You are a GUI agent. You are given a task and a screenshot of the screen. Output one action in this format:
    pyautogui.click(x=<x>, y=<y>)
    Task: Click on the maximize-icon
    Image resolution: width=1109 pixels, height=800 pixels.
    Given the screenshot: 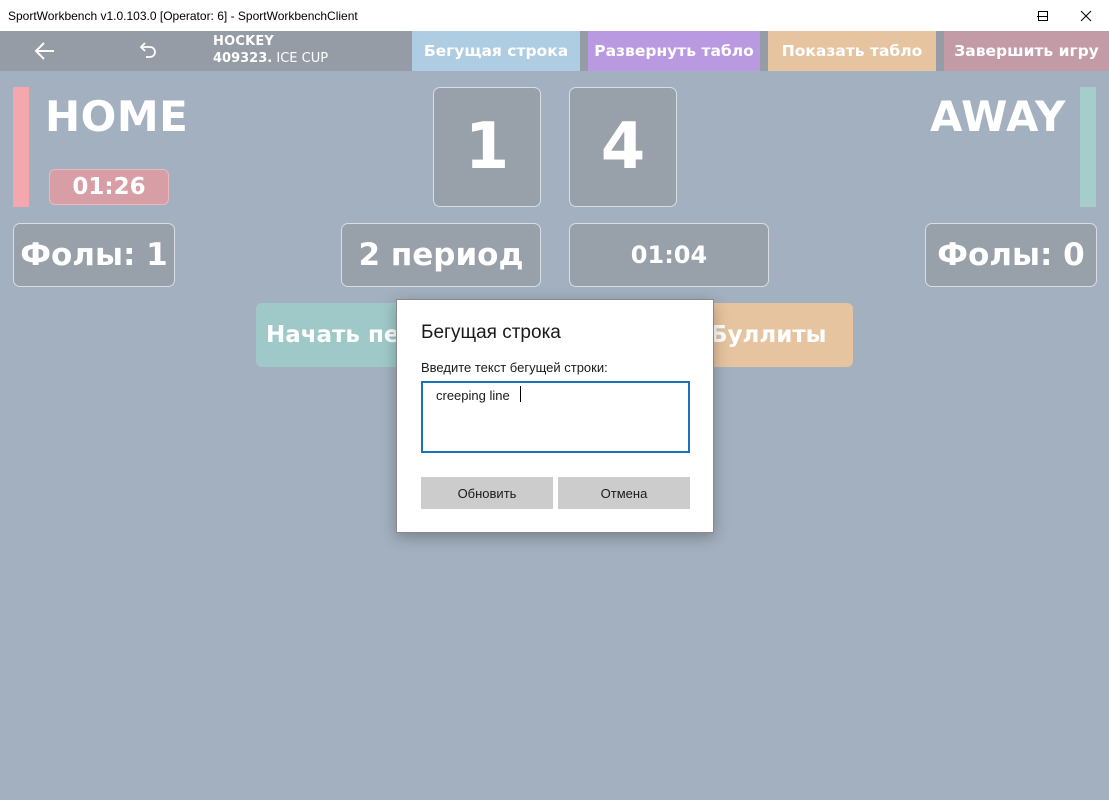 What is the action you would take?
    pyautogui.click(x=1043, y=15)
    